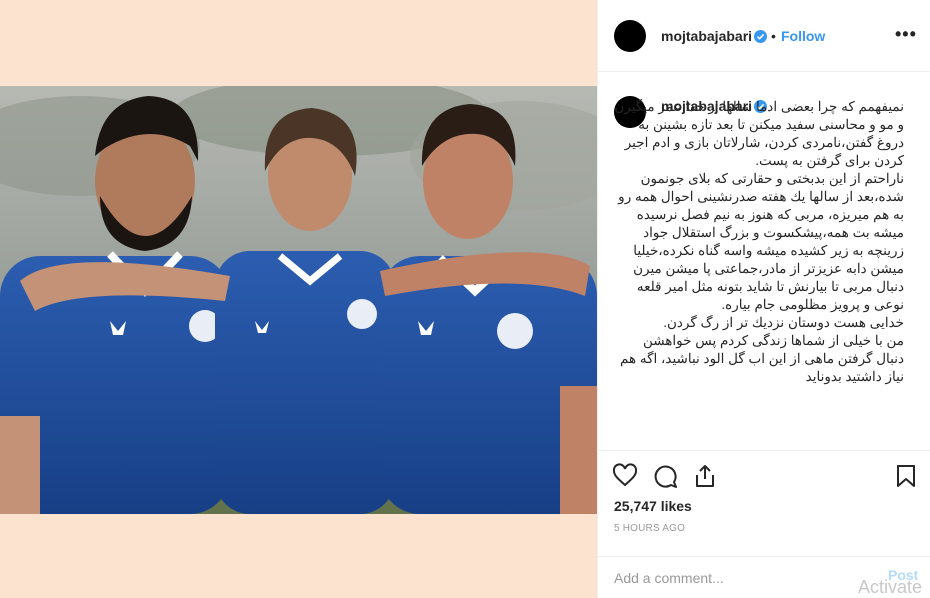 This screenshot has height=598, width=930. I want to click on verified-badge-icon, so click(760, 36).